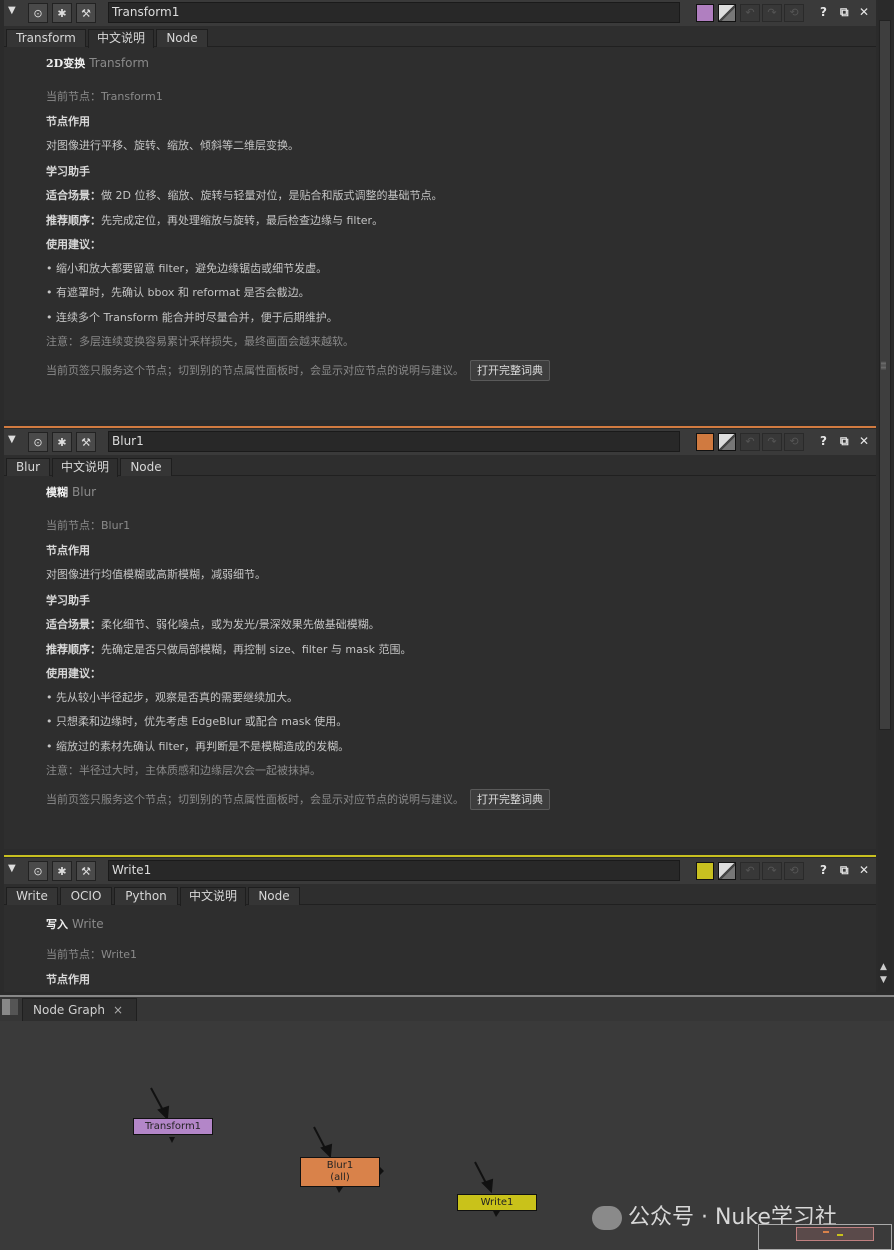 Image resolution: width=894 pixels, height=1250 pixels. Describe the element at coordinates (447, 1008) in the screenshot. I see `node-graph-header: Node Graph ×` at that location.